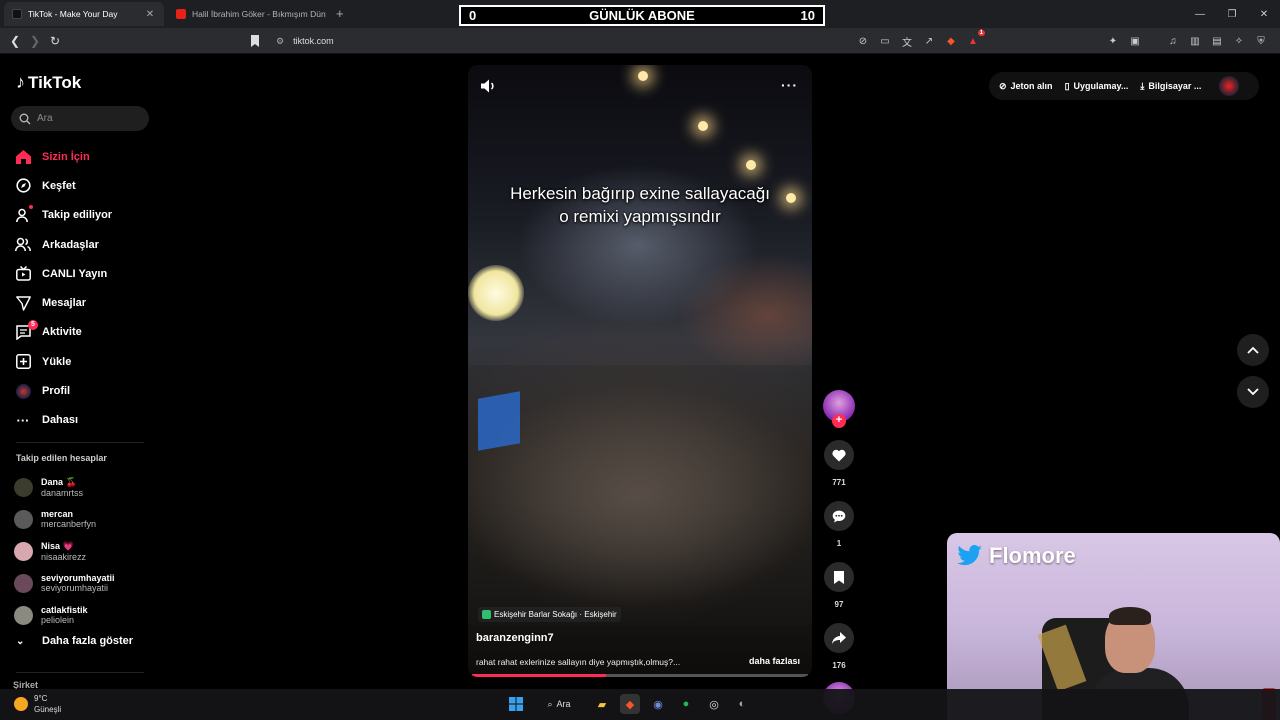 The height and width of the screenshot is (720, 1280). What do you see at coordinates (839, 421) in the screenshot?
I see `follow-plus-icon: +` at bounding box center [839, 421].